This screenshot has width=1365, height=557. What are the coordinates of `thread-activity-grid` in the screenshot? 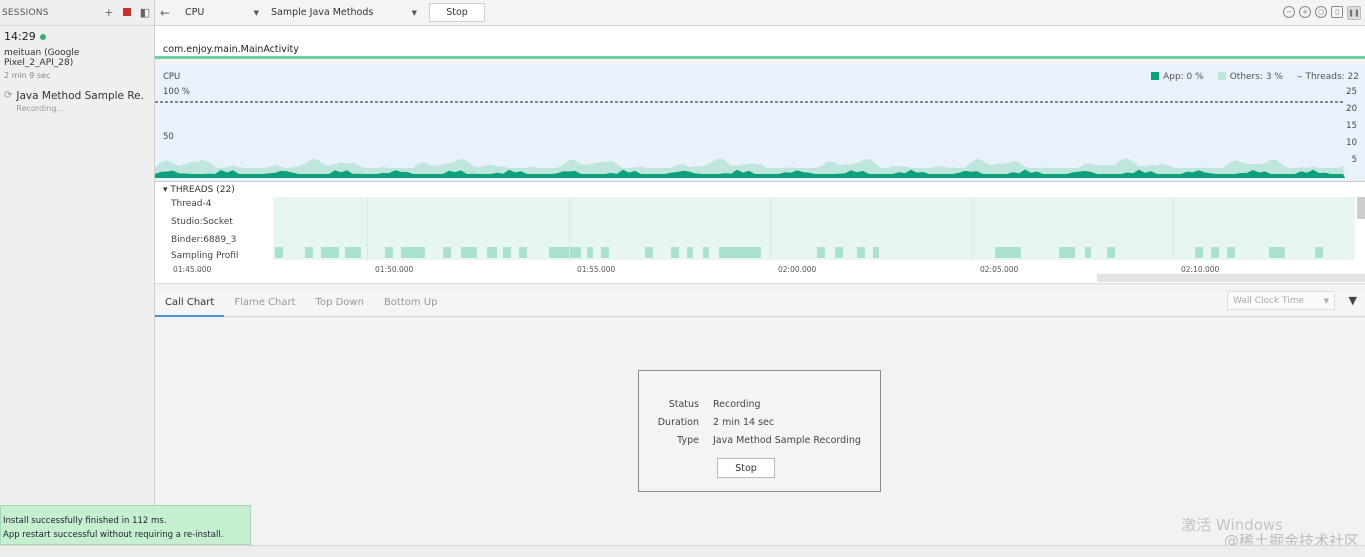 It's located at (814, 228).